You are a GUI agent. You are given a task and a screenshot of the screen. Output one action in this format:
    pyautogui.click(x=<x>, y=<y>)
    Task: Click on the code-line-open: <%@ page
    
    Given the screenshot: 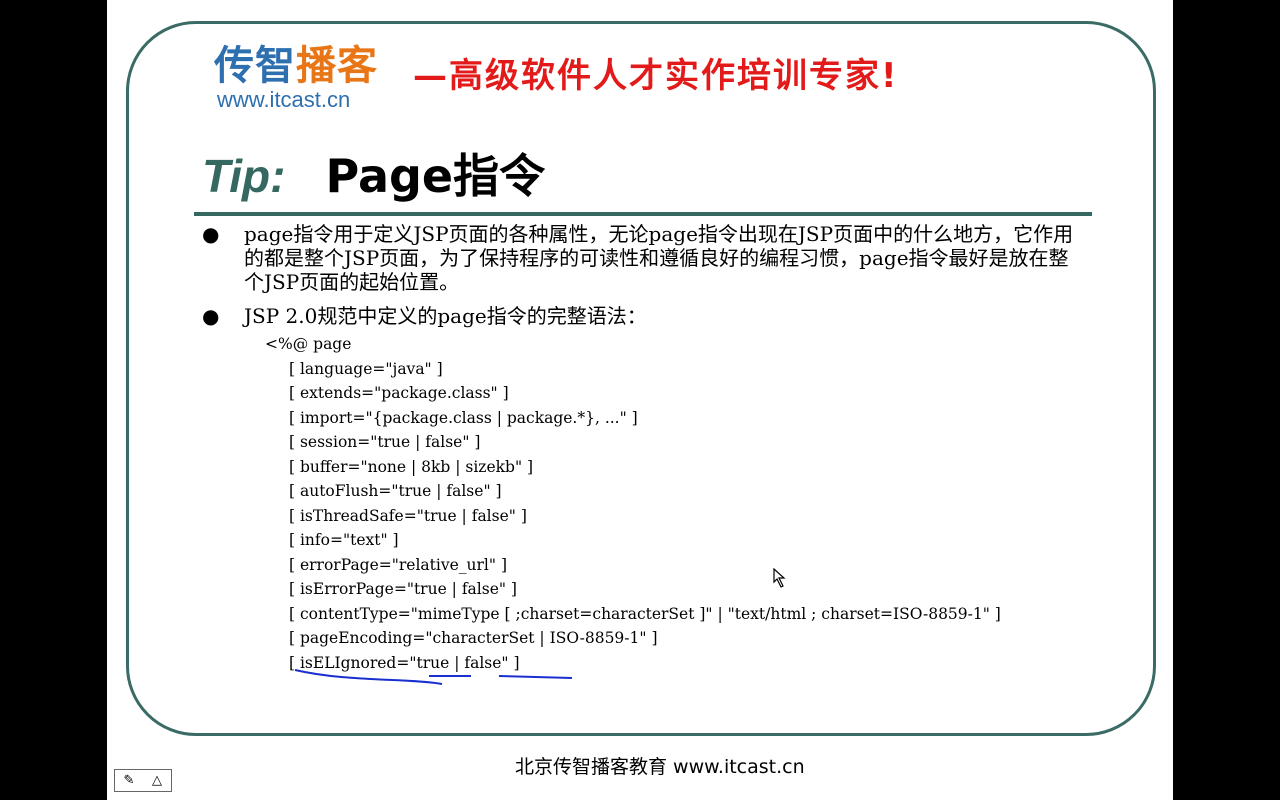 What is the action you would take?
    pyautogui.click(x=308, y=344)
    